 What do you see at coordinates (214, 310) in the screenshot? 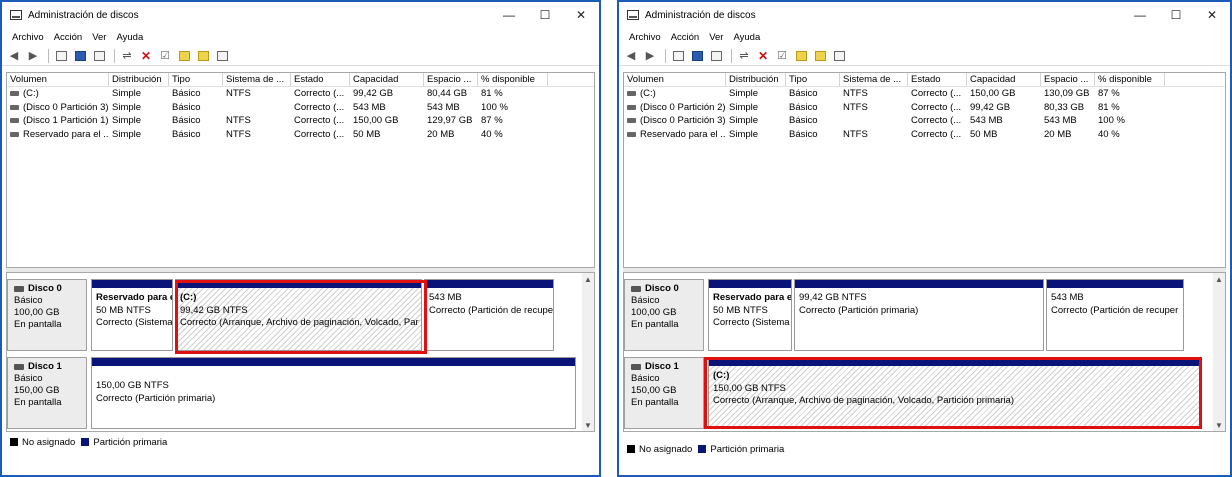
I see `partition-size: 99,42 GB NTFS` at bounding box center [214, 310].